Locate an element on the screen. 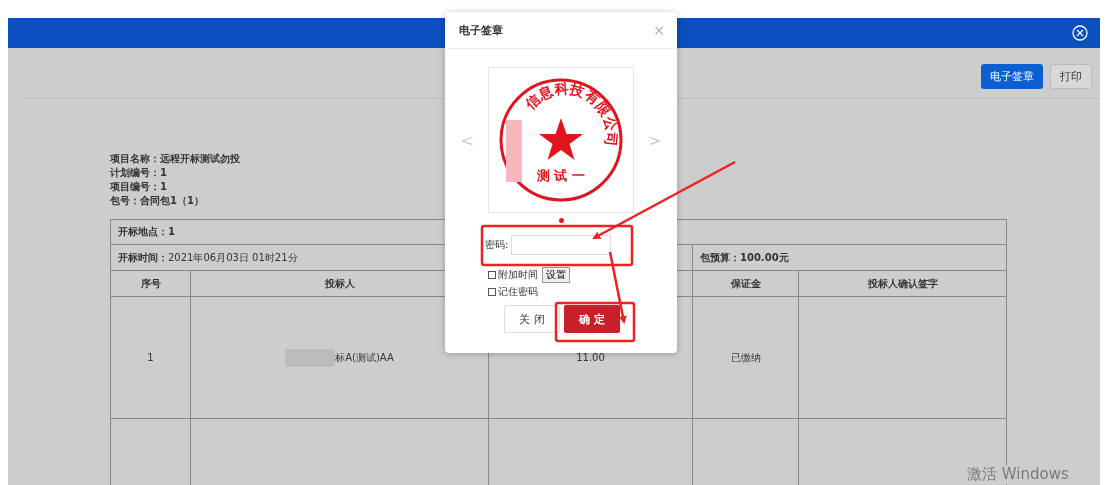 This screenshot has height=485, width=1108. column-header: 投标人确认签字 is located at coordinates (902, 283).